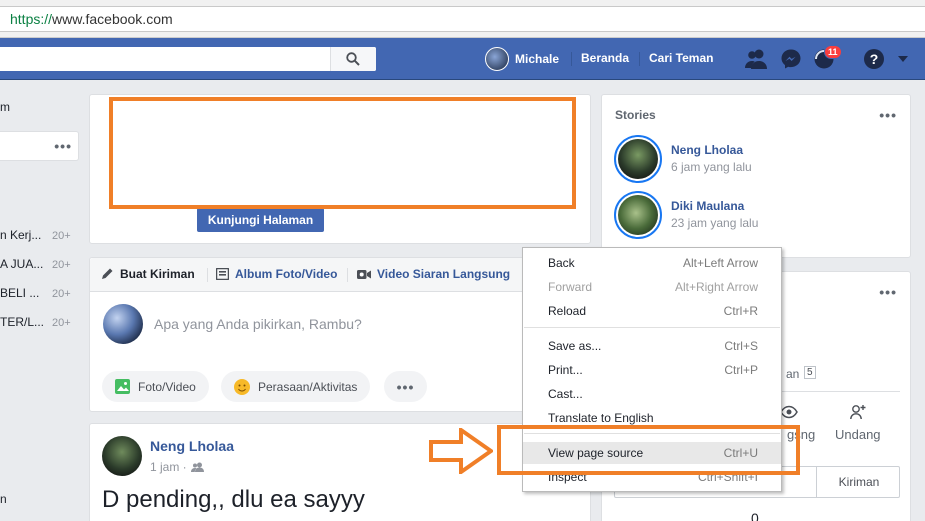  I want to click on menu-separator, so click(652, 327).